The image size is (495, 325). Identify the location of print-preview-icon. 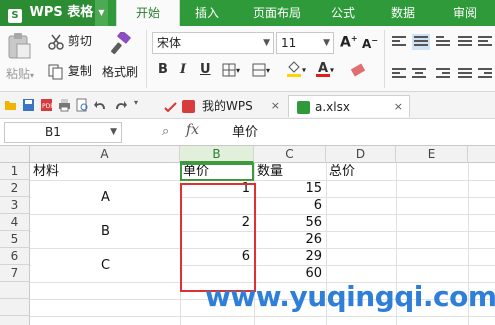
(82, 105).